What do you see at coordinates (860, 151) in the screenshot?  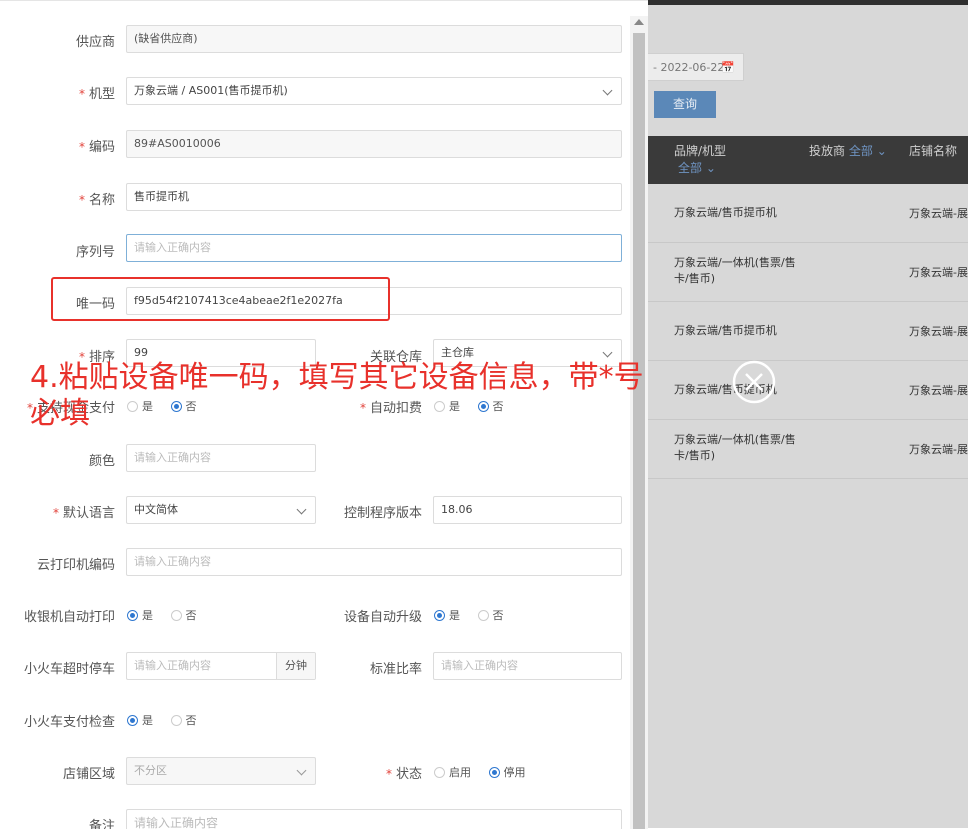 I see `operator-filter-label: 全部` at bounding box center [860, 151].